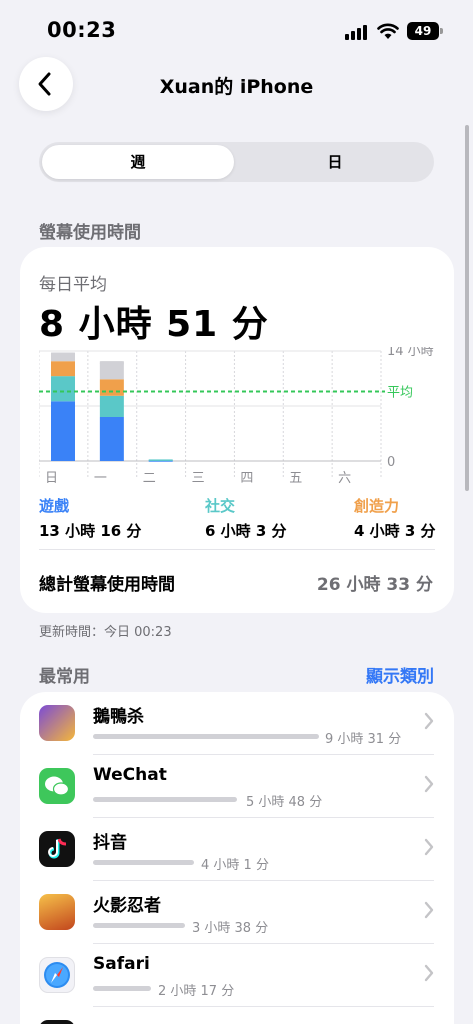  I want to click on app-name: WeChat, so click(130, 775).